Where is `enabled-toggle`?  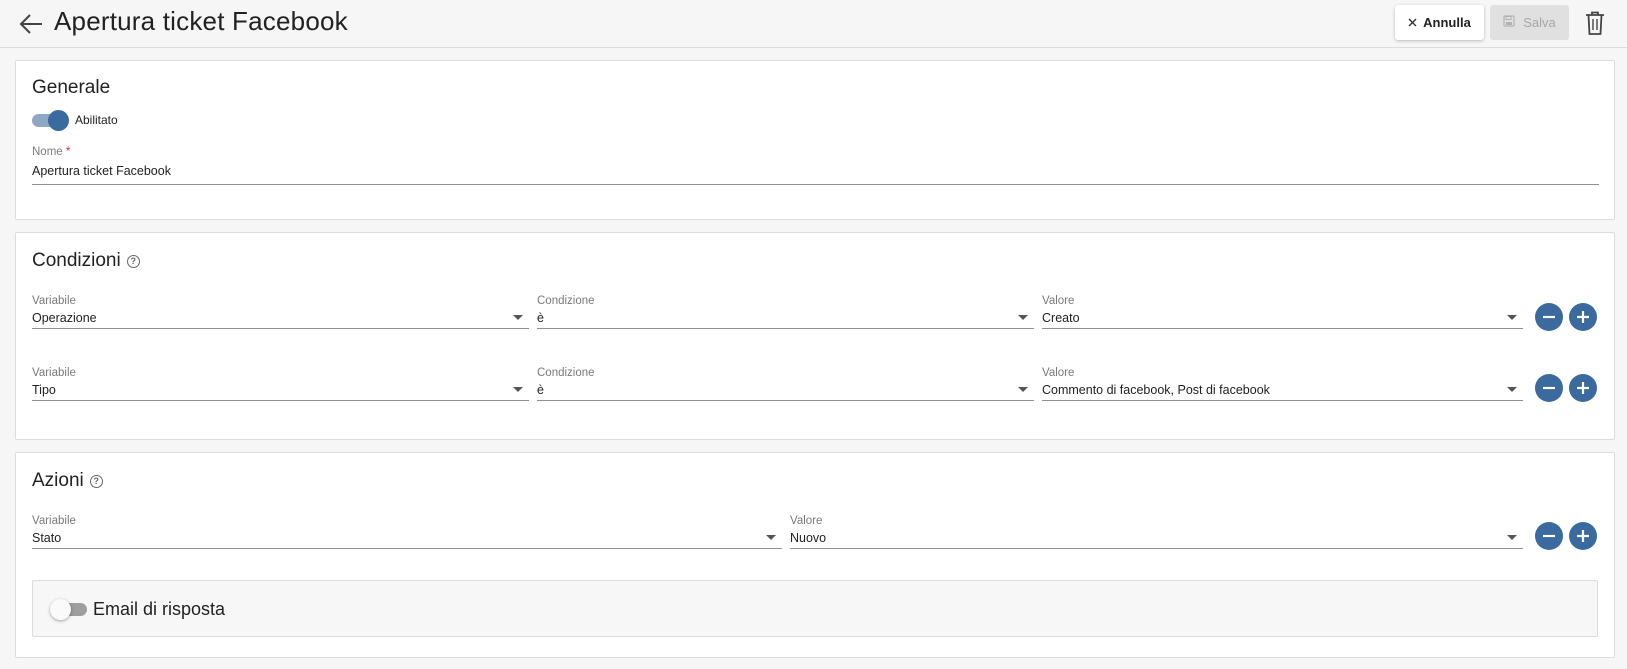 enabled-toggle is located at coordinates (50, 120).